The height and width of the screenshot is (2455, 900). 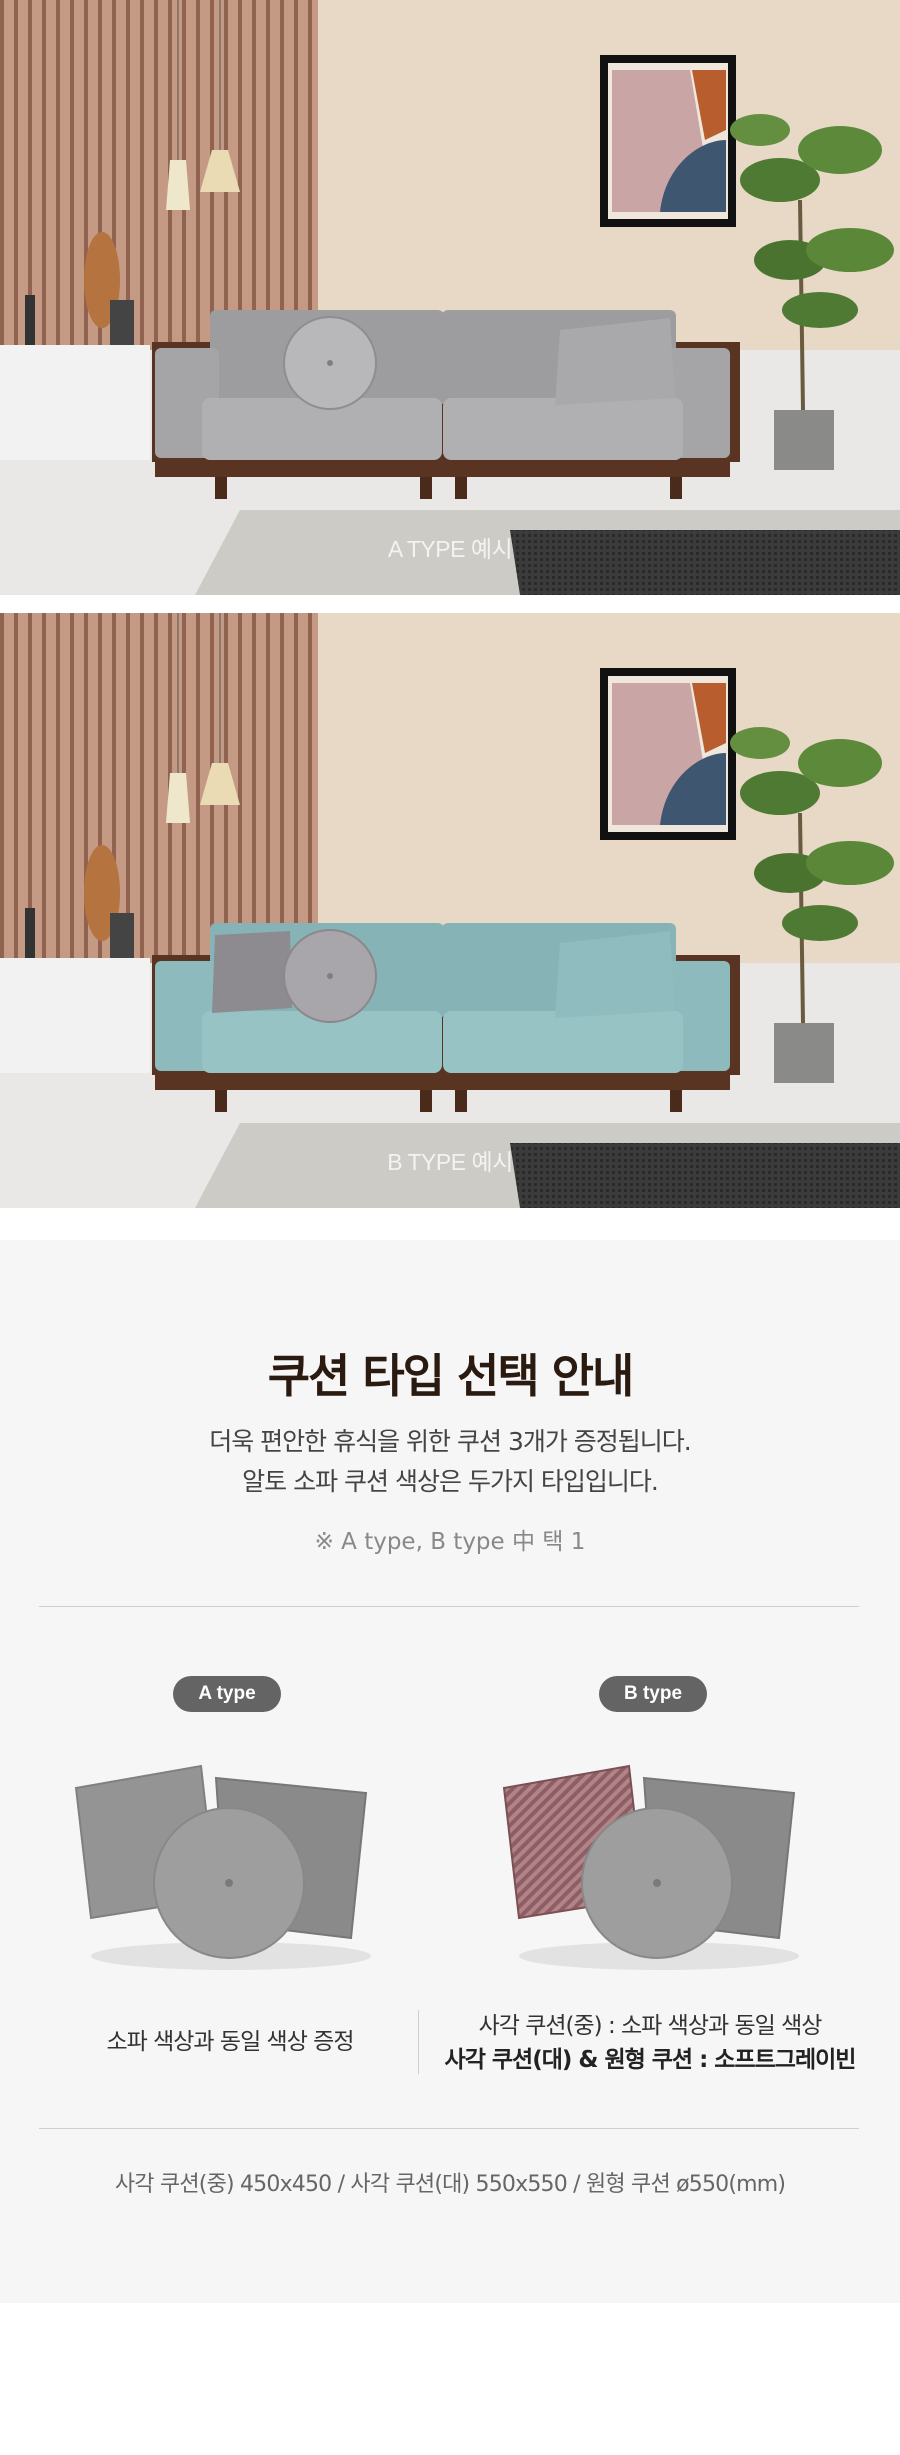 I want to click on type-b-cushions-image, so click(x=650, y=1867).